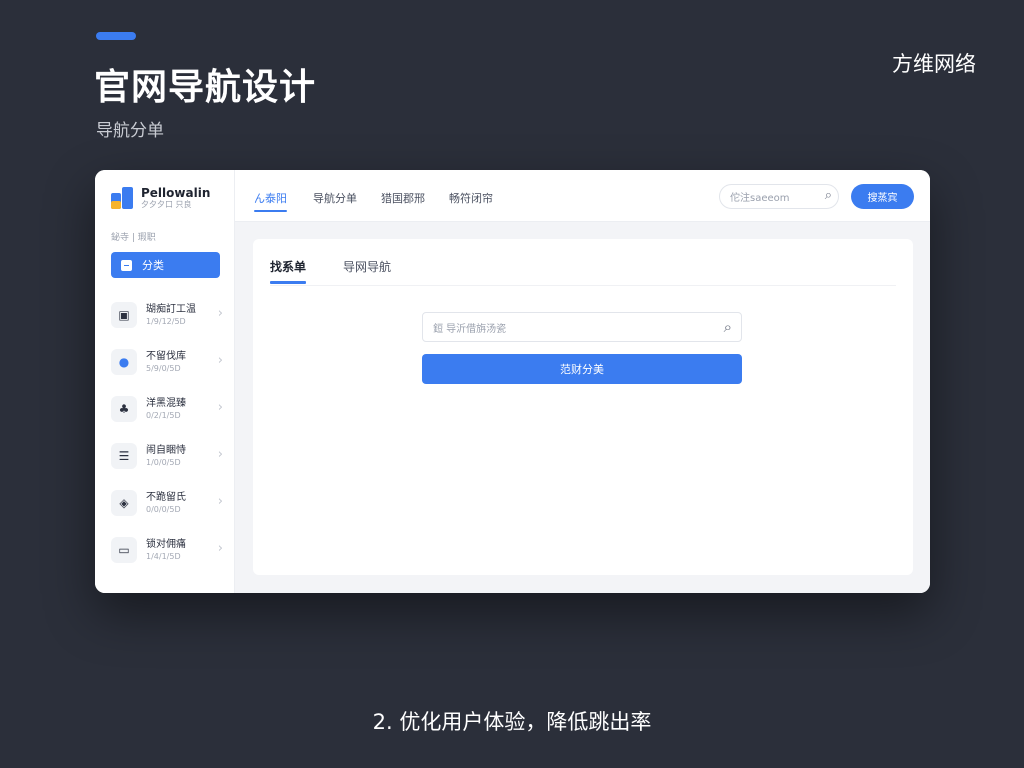 The height and width of the screenshot is (768, 1024). Describe the element at coordinates (582, 327) in the screenshot. I see `search-input: 鋀 导沂借旃汤瓷 ⌕` at that location.